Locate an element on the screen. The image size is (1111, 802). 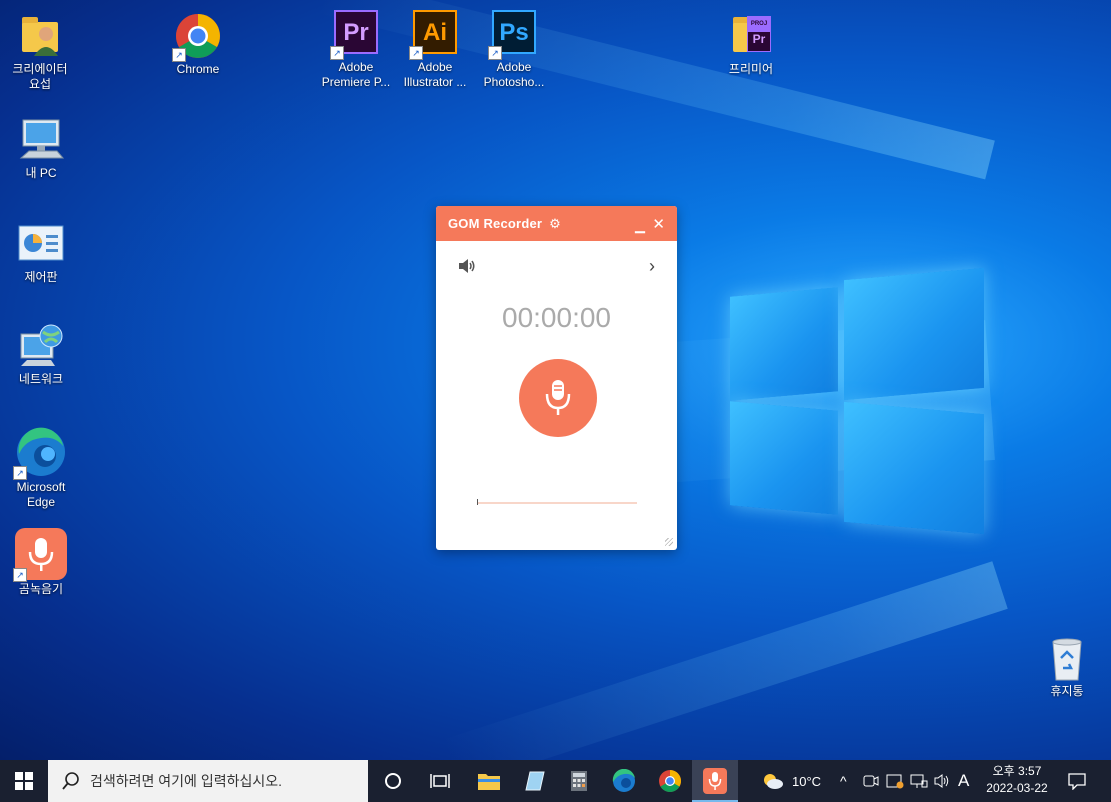
recording-timer: 00:00:00 is located at coordinates (556, 317).